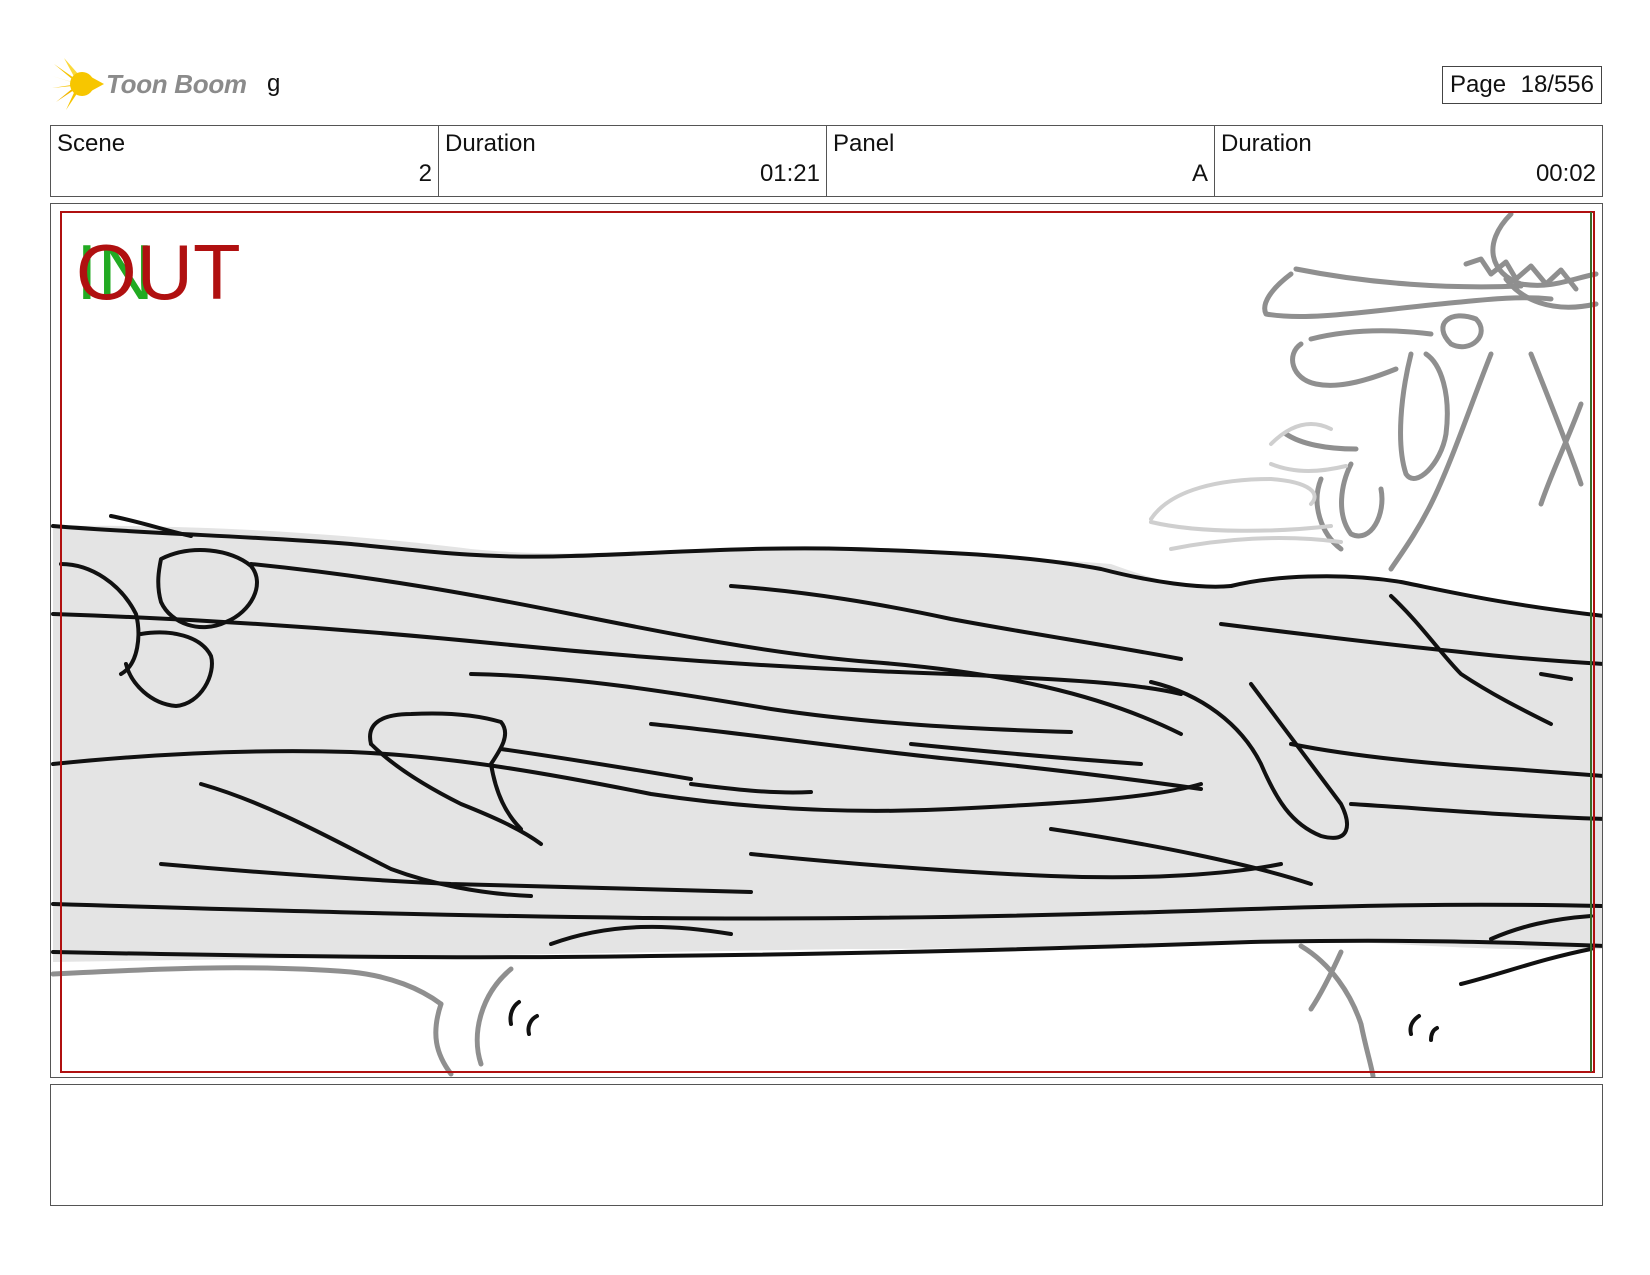 The height and width of the screenshot is (1275, 1650). I want to click on scene-label: Scene, so click(91, 143).